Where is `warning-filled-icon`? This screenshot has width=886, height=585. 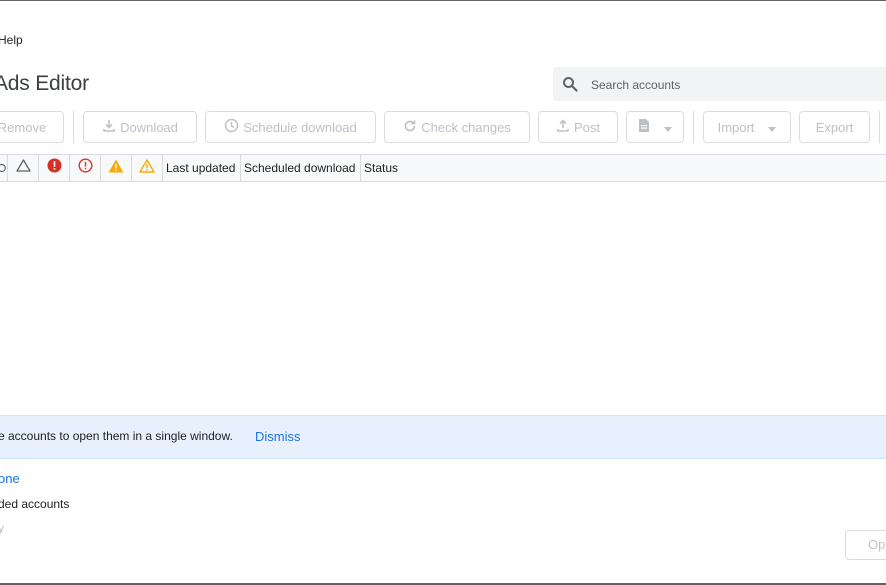
warning-filled-icon is located at coordinates (116, 168).